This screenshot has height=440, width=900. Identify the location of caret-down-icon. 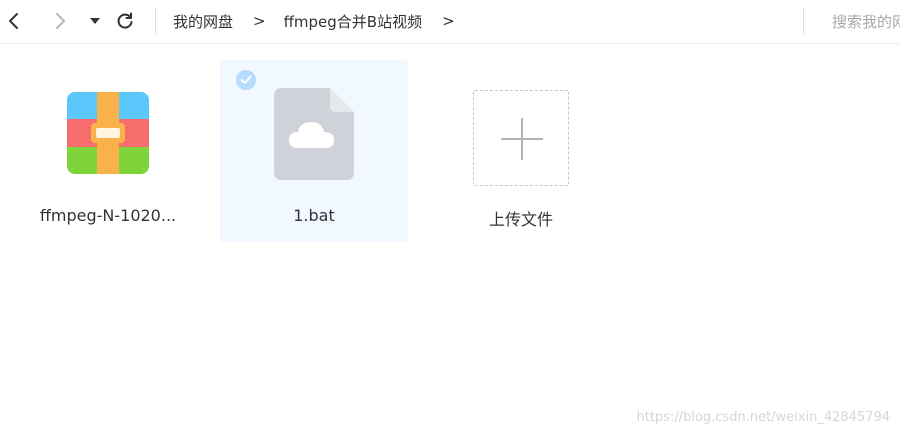
(95, 21).